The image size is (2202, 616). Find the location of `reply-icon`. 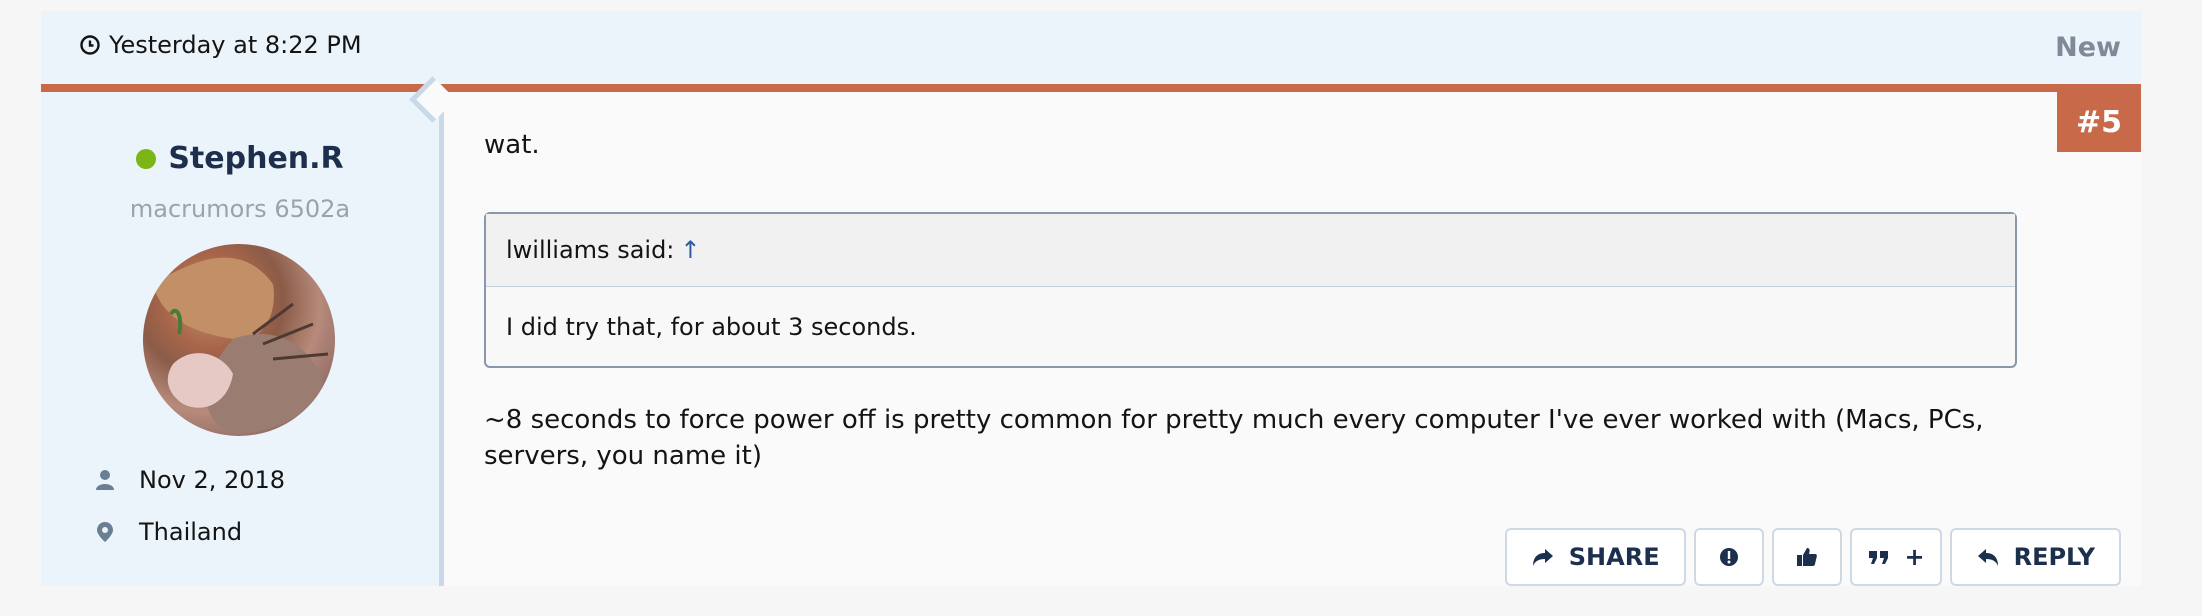

reply-icon is located at coordinates (1987, 557).